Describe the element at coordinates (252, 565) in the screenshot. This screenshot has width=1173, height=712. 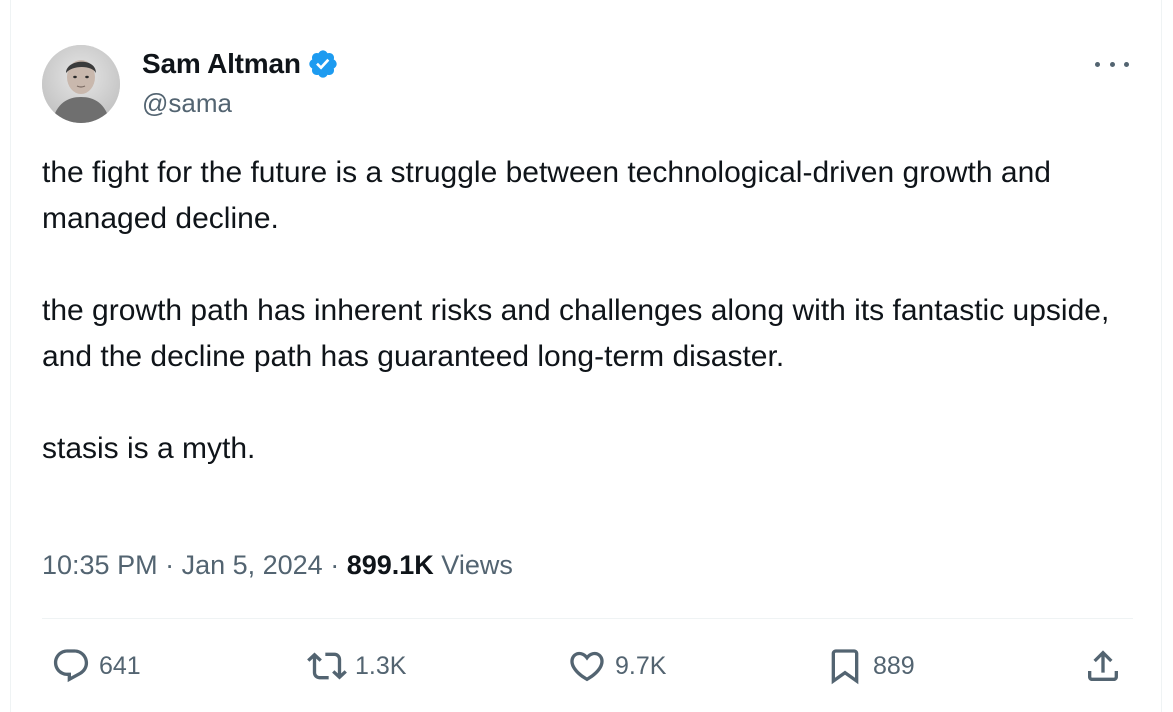
I see `tweet-date: Jan 5, 2024` at that location.